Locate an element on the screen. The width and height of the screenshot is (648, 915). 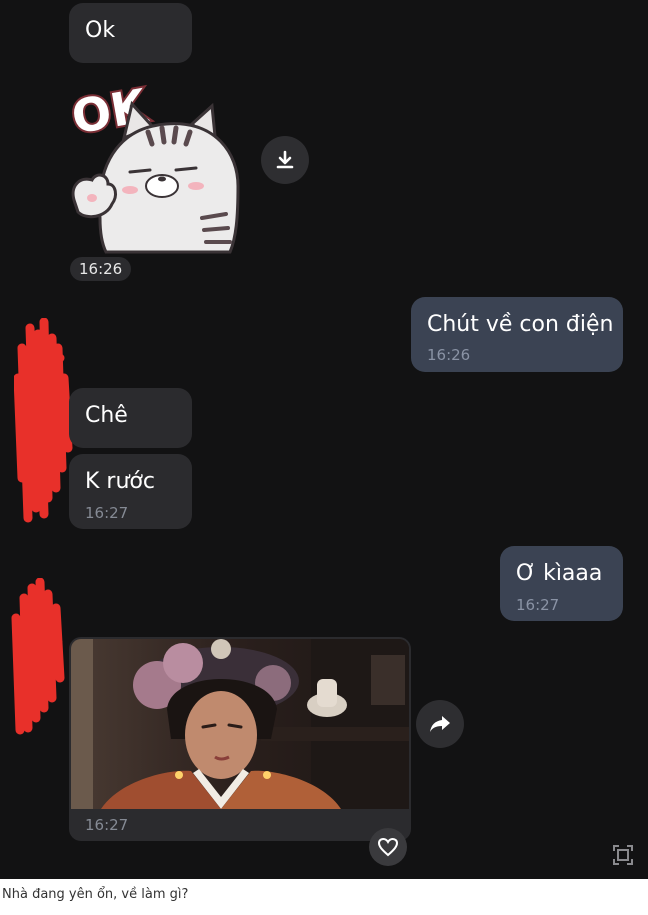
sticker-time-badge: 16:26 is located at coordinates (101, 269).